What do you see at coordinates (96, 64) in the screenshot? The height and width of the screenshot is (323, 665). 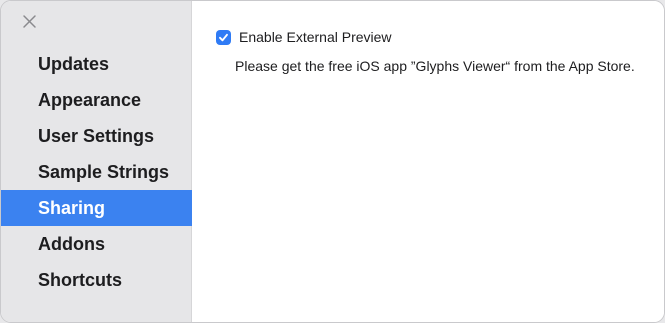 I see `sidebar-item-updates: Updates` at bounding box center [96, 64].